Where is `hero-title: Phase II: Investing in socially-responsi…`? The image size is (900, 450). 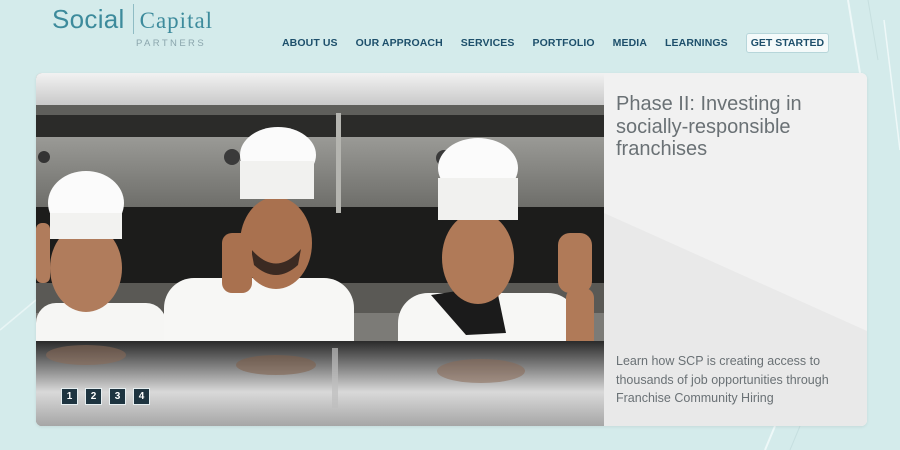 hero-title: Phase II: Investing in socially-responsi… is located at coordinates (731, 127).